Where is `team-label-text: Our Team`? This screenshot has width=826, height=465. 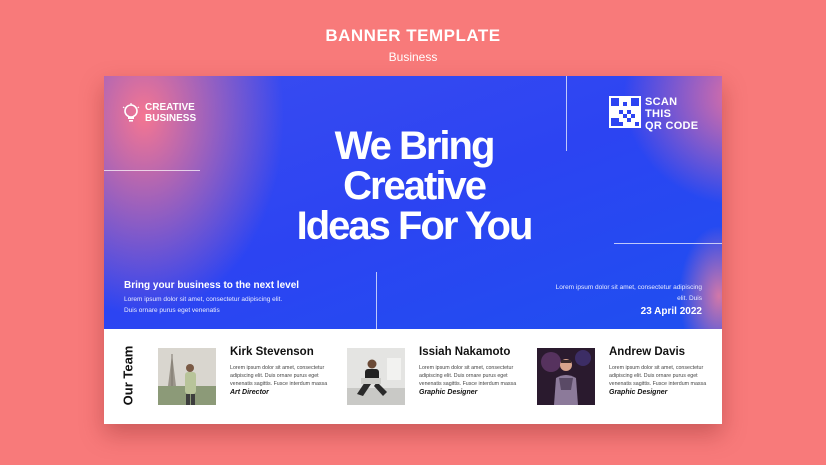
team-label-text: Our Team is located at coordinates (128, 375).